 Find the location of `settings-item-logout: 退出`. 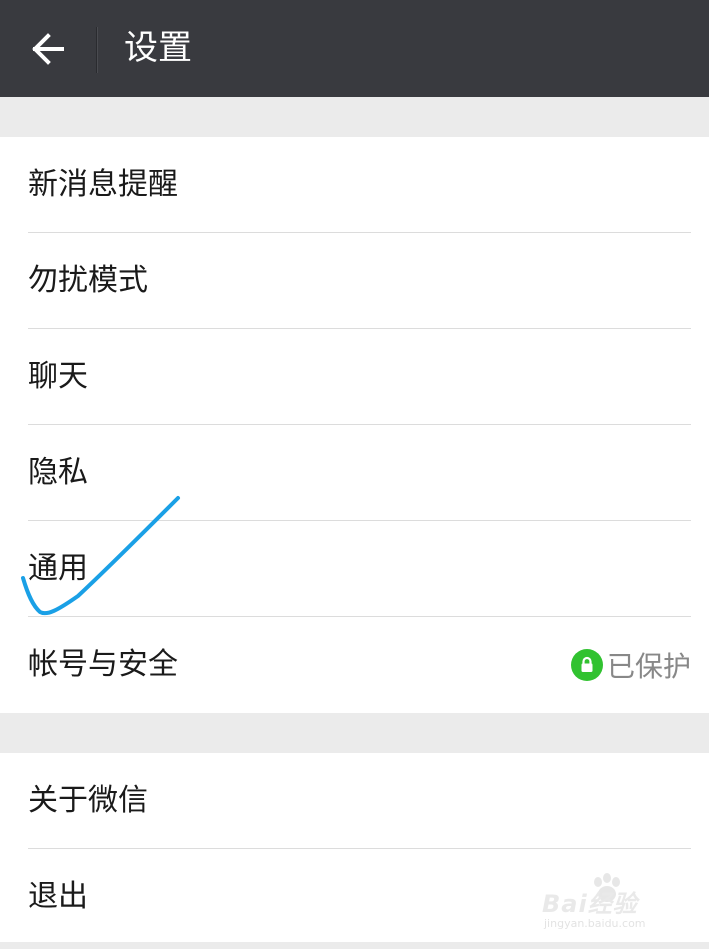

settings-item-logout: 退出 is located at coordinates (354, 897).